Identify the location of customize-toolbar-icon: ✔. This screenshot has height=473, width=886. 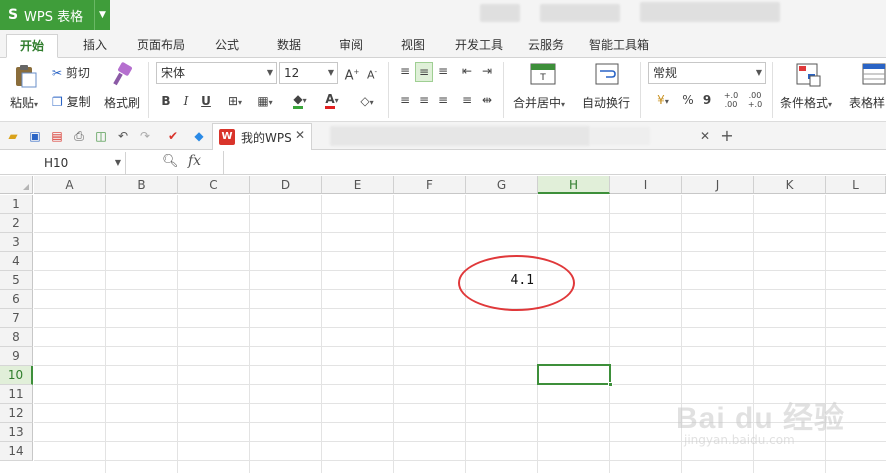
(173, 136).